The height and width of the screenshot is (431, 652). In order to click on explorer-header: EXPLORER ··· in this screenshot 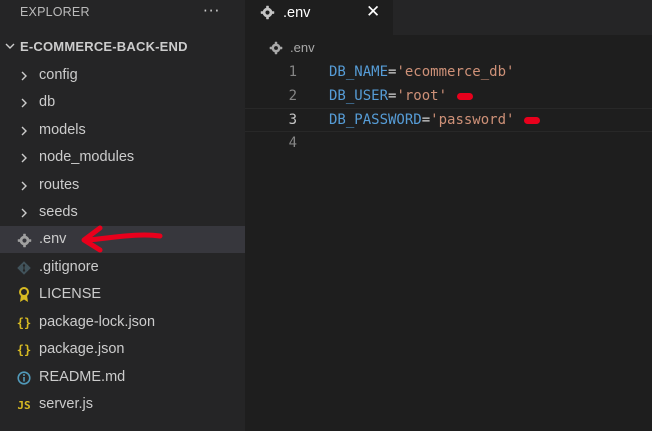, I will do `click(122, 12)`.